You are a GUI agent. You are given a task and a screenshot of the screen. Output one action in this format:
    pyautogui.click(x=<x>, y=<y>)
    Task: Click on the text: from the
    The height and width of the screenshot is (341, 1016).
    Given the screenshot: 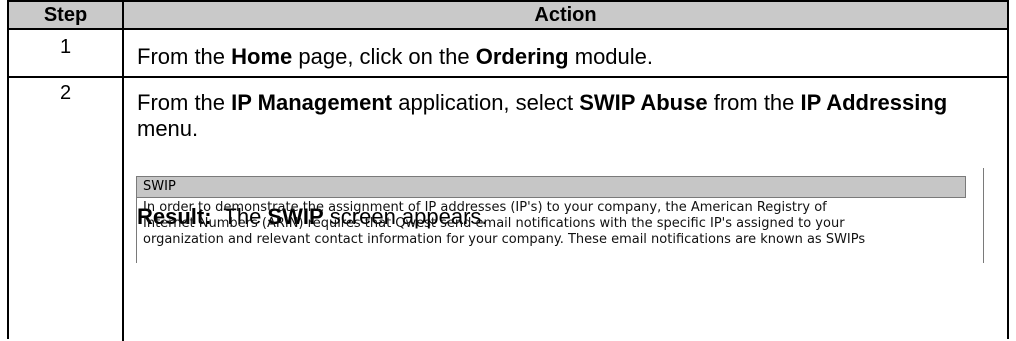 What is the action you would take?
    pyautogui.click(x=754, y=102)
    